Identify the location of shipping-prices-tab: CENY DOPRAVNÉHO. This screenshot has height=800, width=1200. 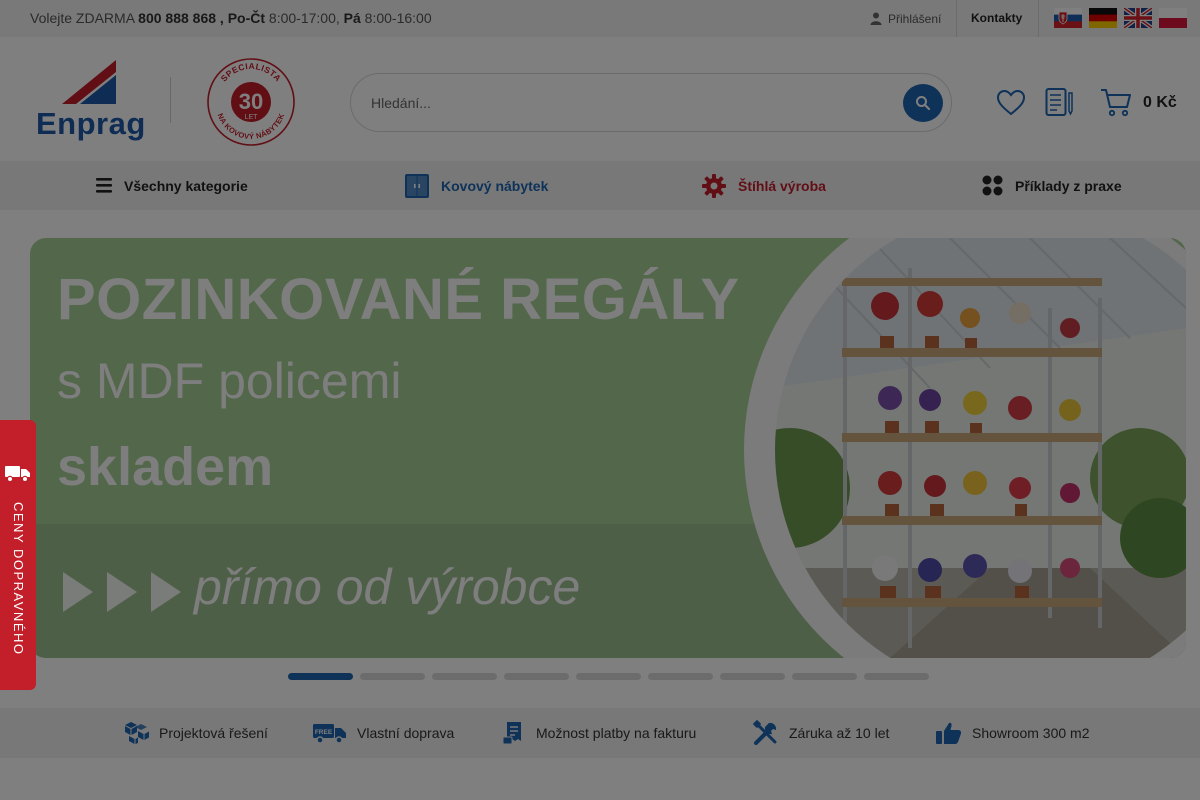
(18, 555).